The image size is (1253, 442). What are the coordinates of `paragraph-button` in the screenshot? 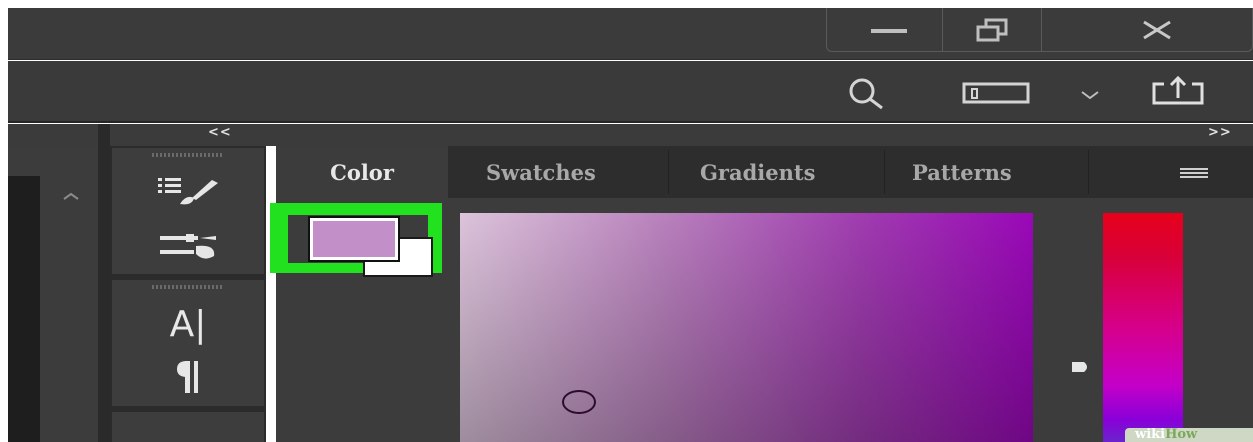 It's located at (188, 377).